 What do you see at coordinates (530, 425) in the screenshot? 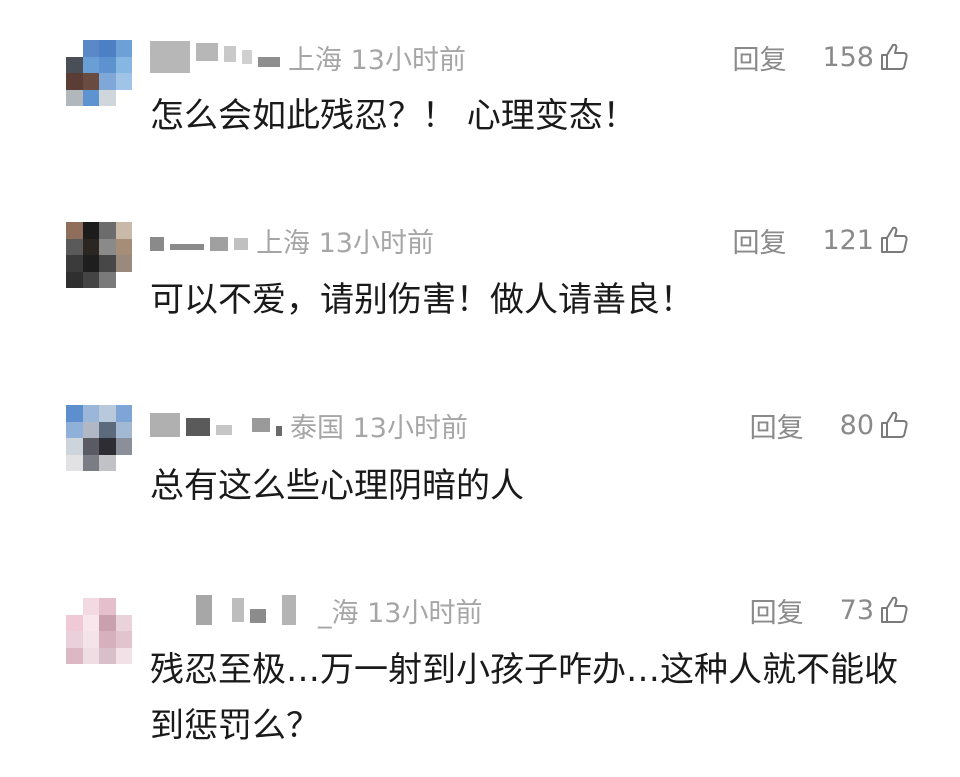
I see `comment-meta: 泰国 13小时前 回复 80` at bounding box center [530, 425].